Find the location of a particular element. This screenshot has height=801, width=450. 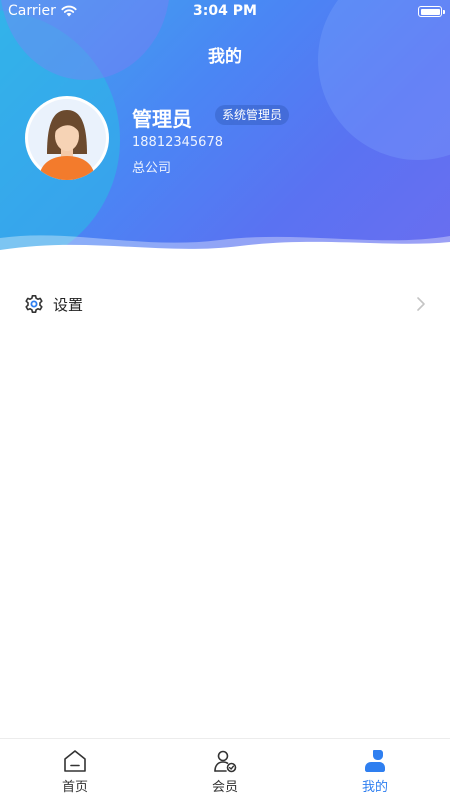

tab-home: 首页 is located at coordinates (75, 770).